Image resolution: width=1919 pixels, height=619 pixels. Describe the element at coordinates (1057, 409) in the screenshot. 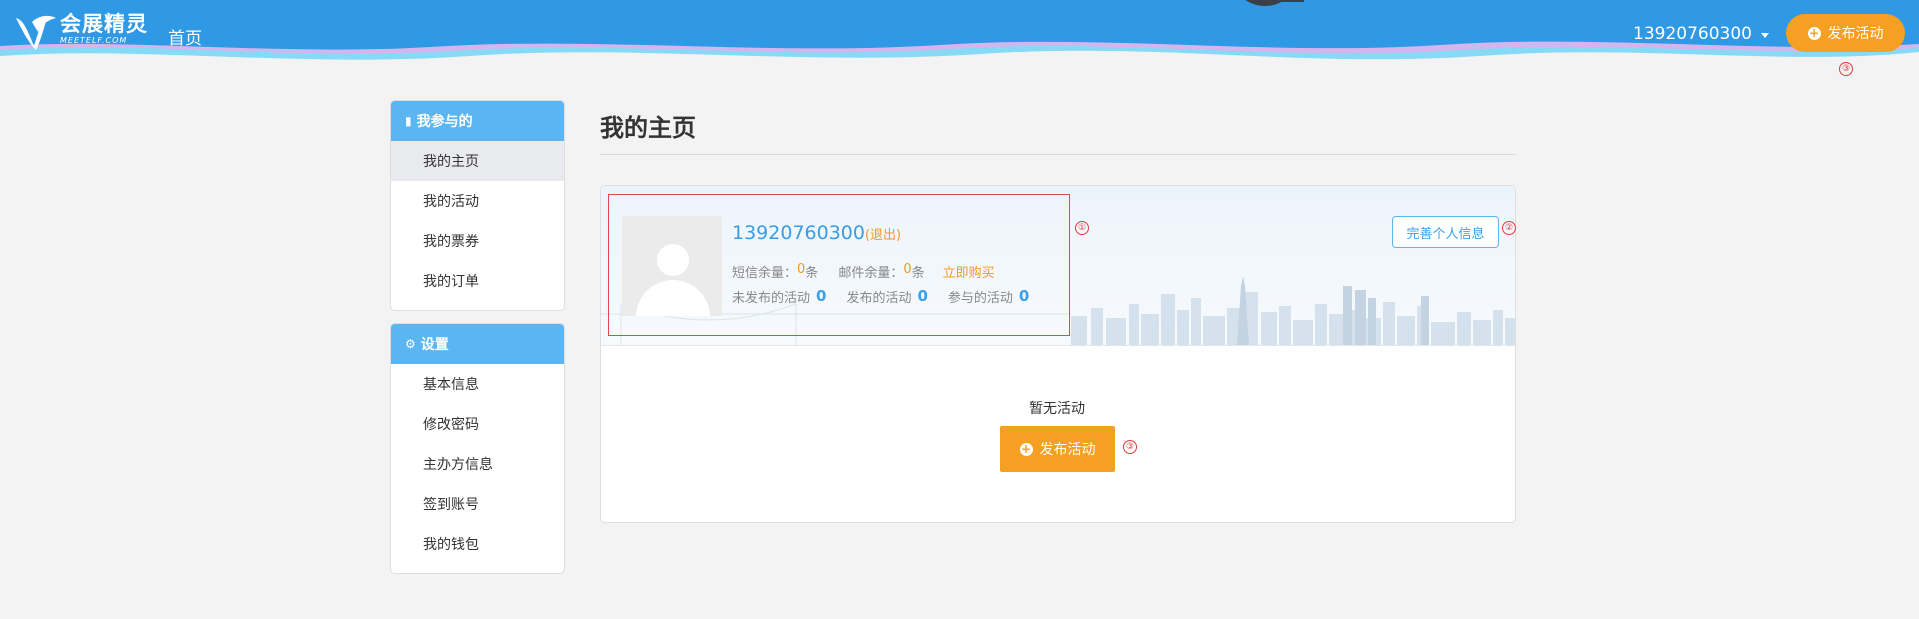

I see `empty-state-text: 暂无活动` at that location.